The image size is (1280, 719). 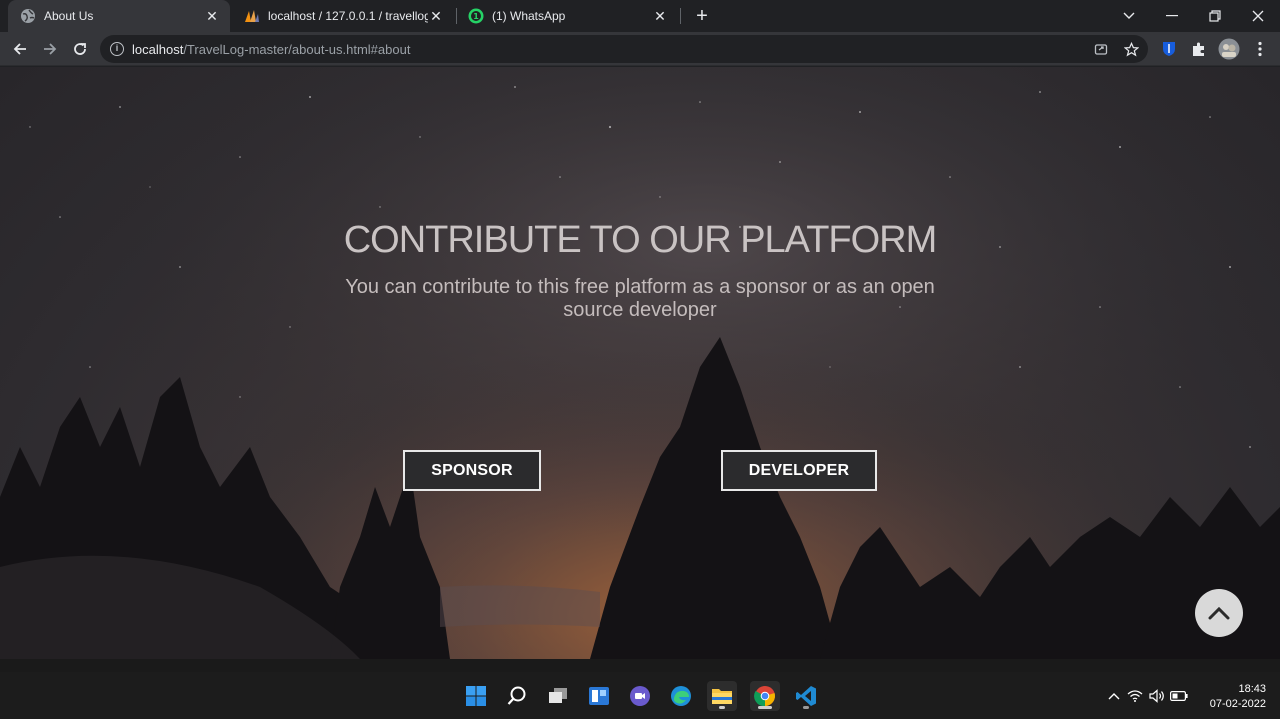 I want to click on menu-kebab-icon, so click(x=1260, y=49).